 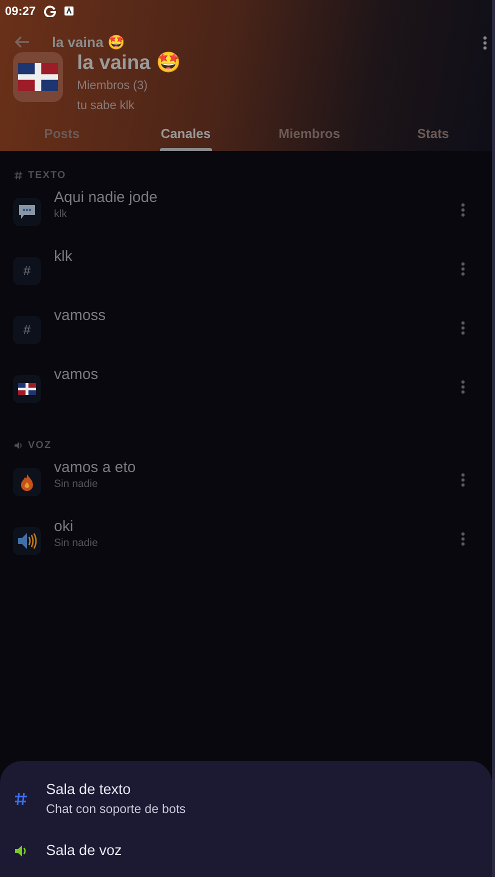 What do you see at coordinates (27, 482) in the screenshot?
I see `fire-icon` at bounding box center [27, 482].